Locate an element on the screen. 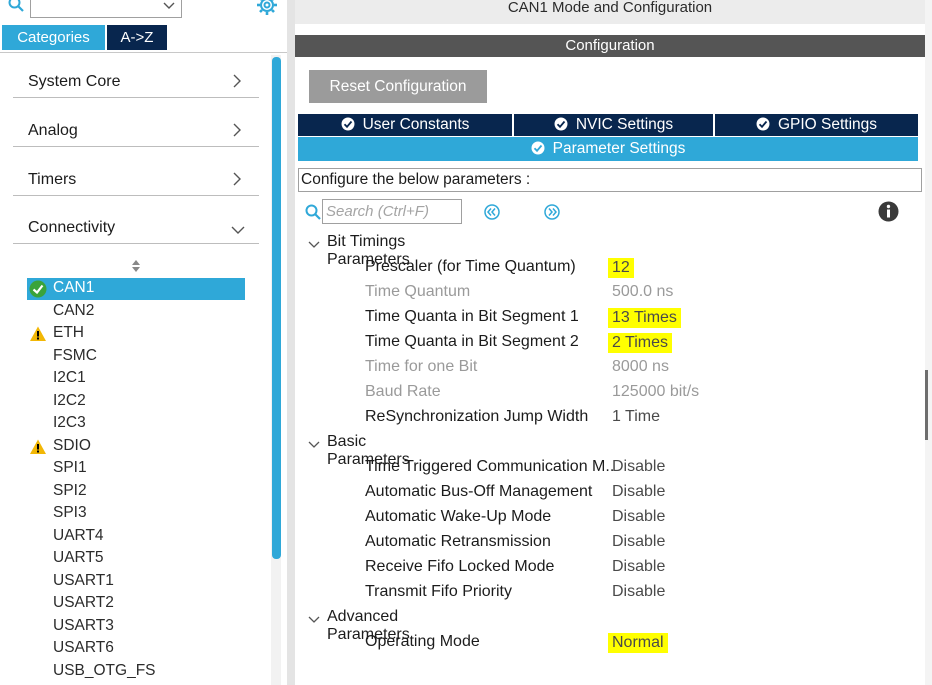 The height and width of the screenshot is (685, 932). tab-gpio-settings: GPIO Settings is located at coordinates (816, 125).